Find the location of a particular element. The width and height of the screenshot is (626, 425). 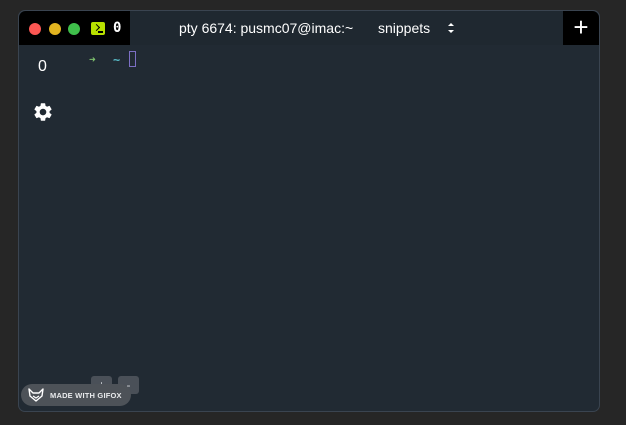

snippets-label: snippets is located at coordinates (404, 28).